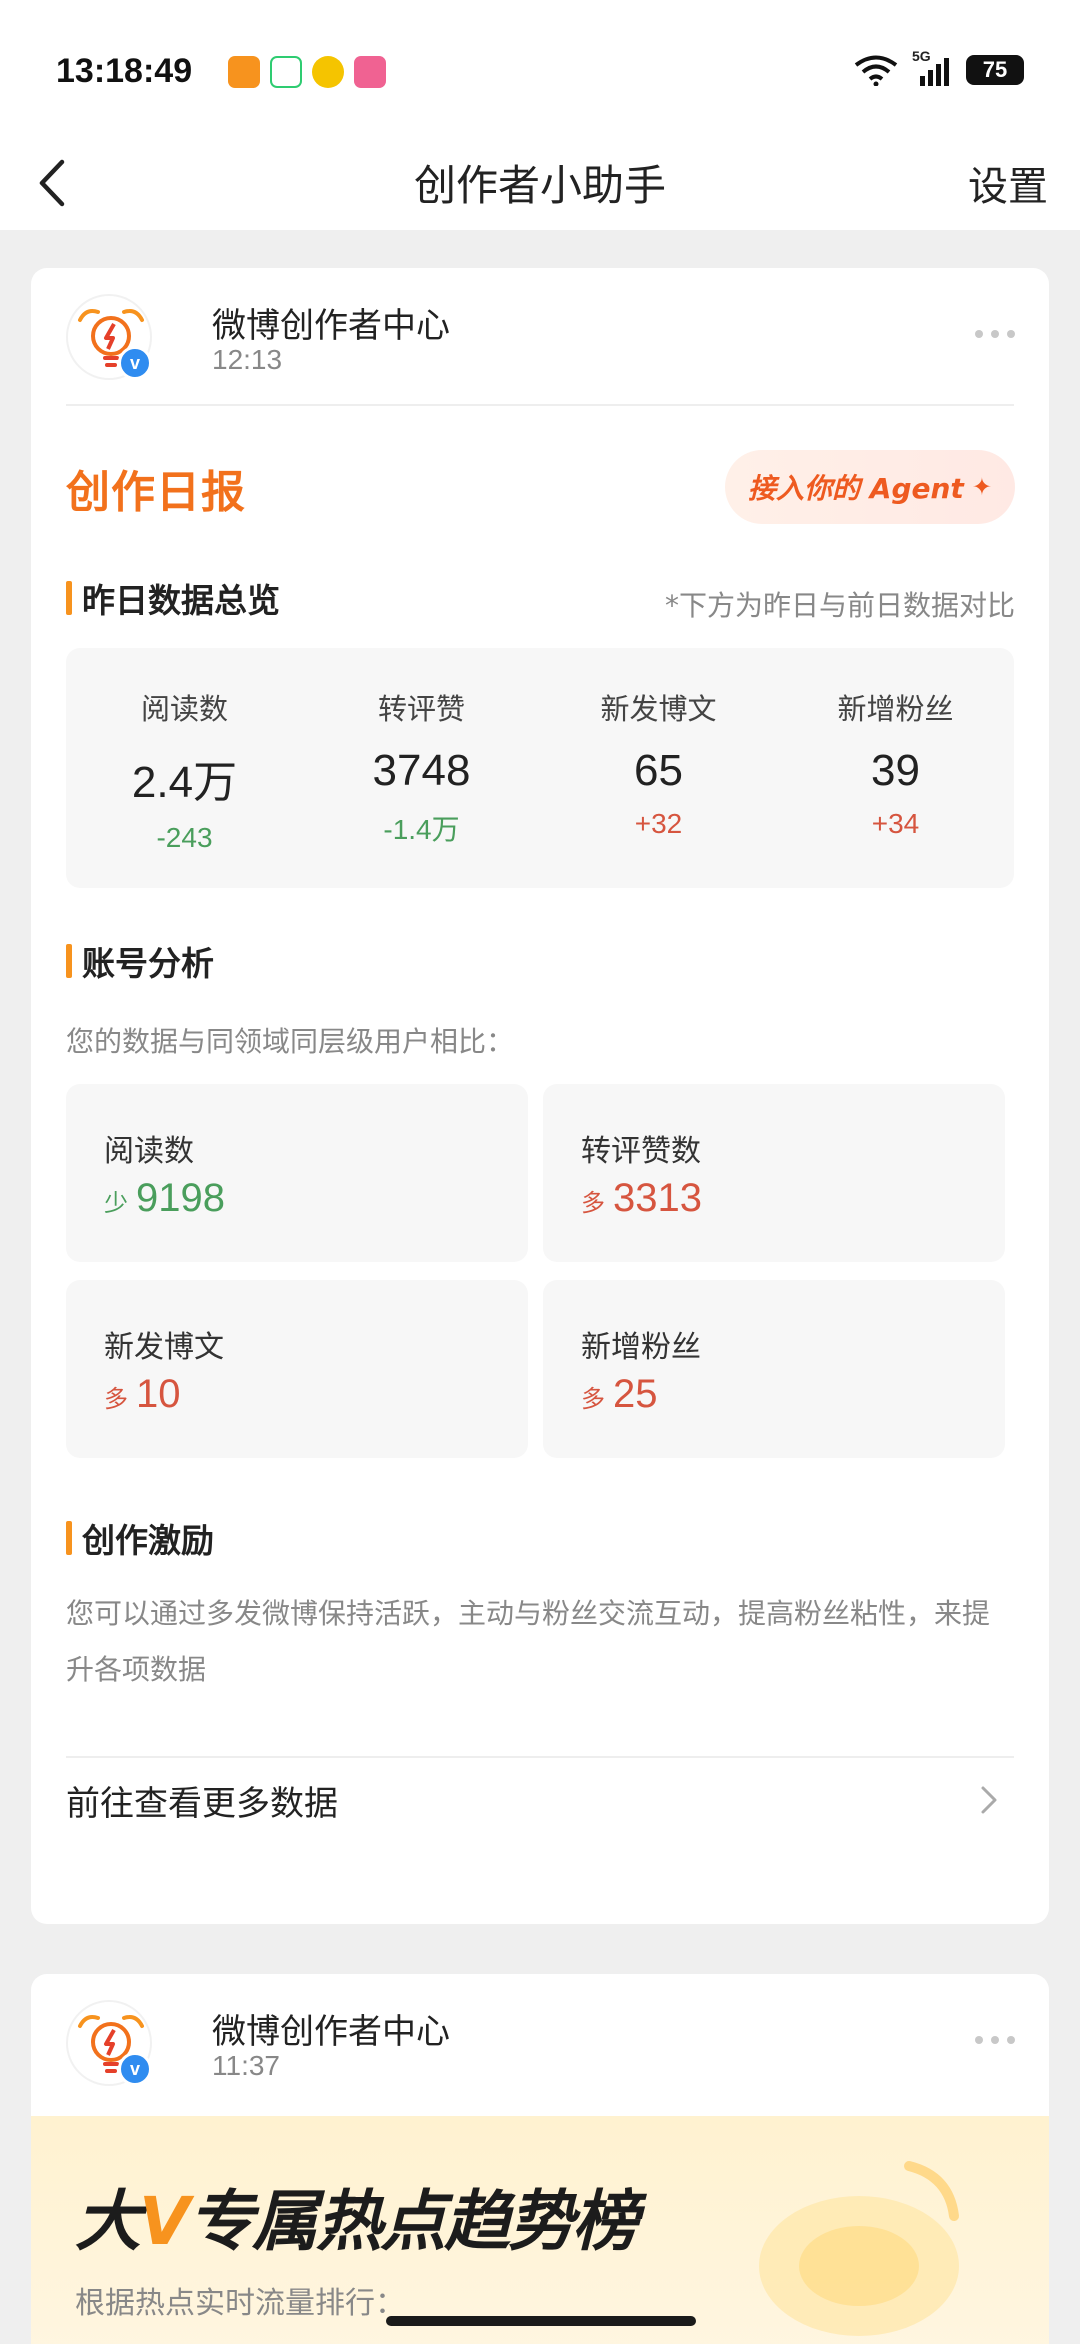  I want to click on banner-title: 大V专属热点趋势榜, so click(356, 2216).